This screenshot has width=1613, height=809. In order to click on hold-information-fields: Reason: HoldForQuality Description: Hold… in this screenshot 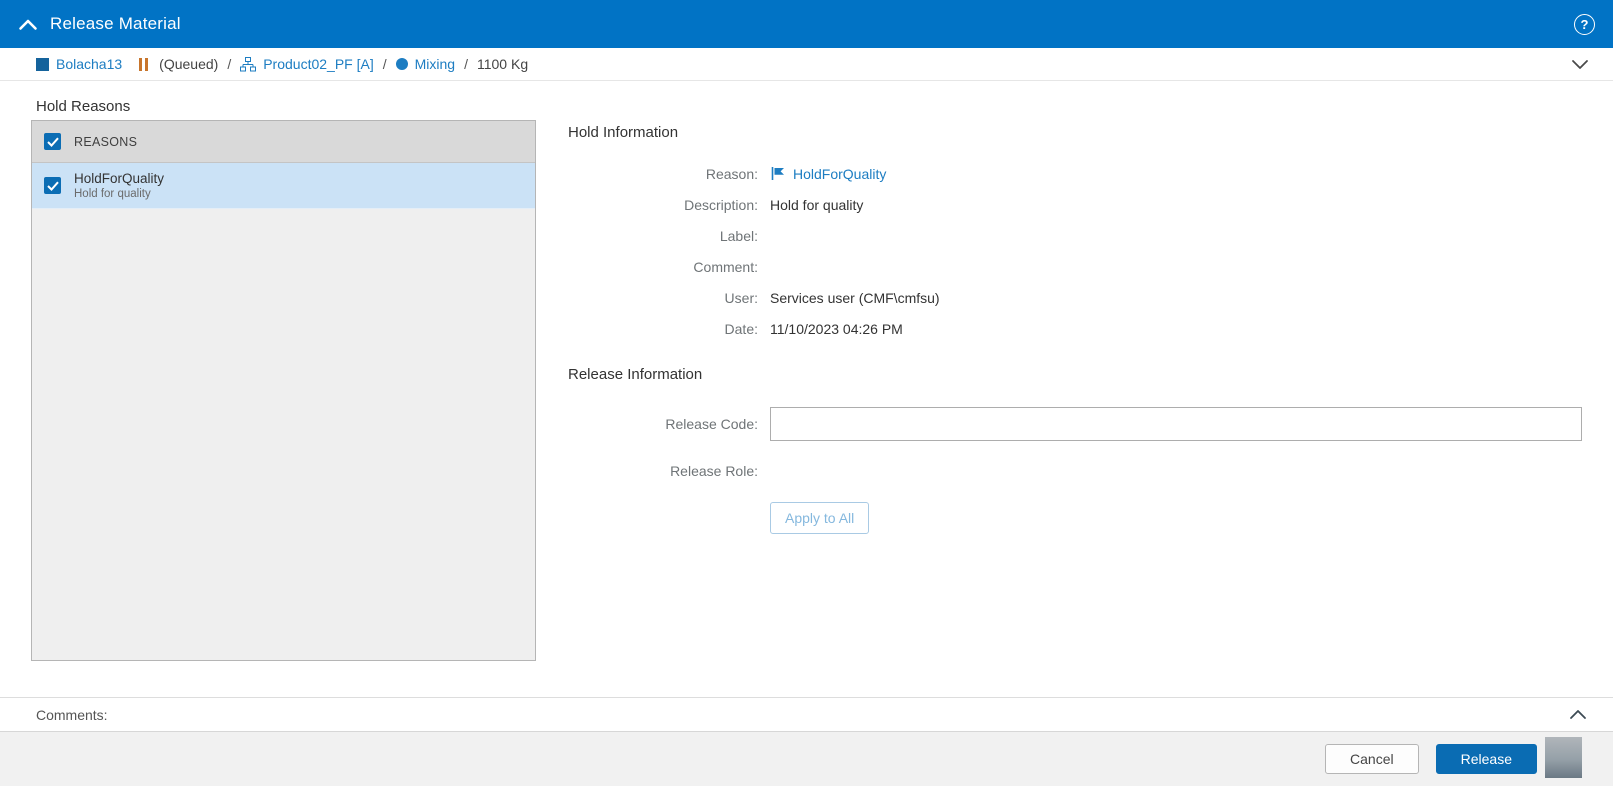, I will do `click(1078, 251)`.